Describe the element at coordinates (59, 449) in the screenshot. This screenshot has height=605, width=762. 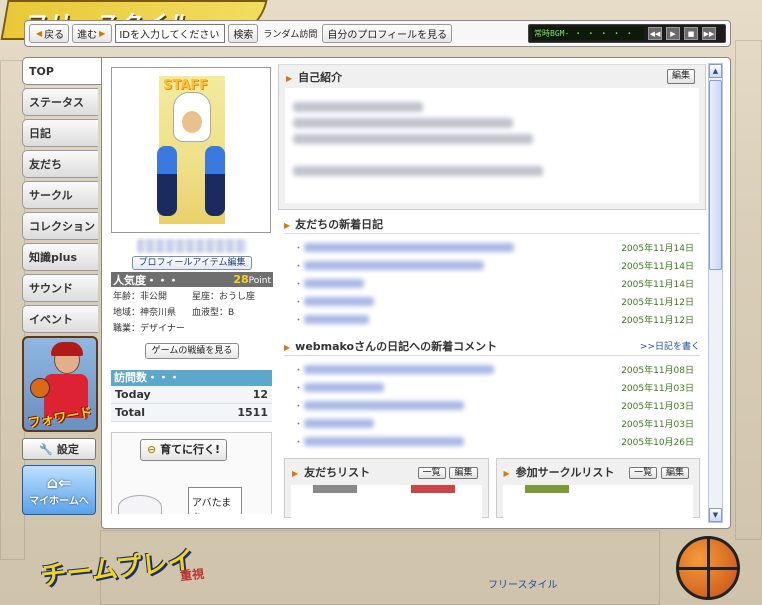
I see `settings-button: 🔧 設定` at that location.